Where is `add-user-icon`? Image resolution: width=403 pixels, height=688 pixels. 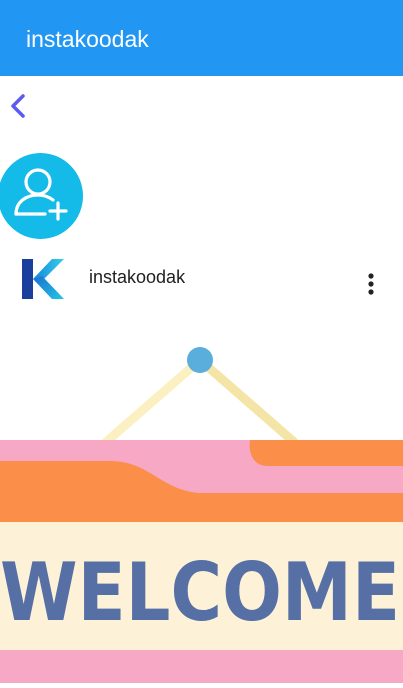
add-user-icon is located at coordinates (41, 194).